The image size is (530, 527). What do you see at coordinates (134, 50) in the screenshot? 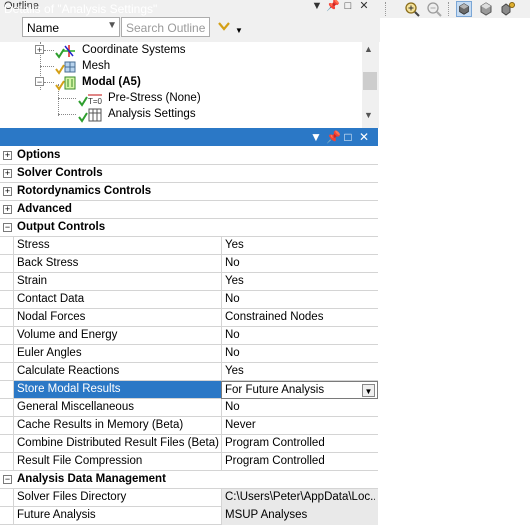
I see `tree-item-coordinate-systems: Coordinate Systems` at bounding box center [134, 50].